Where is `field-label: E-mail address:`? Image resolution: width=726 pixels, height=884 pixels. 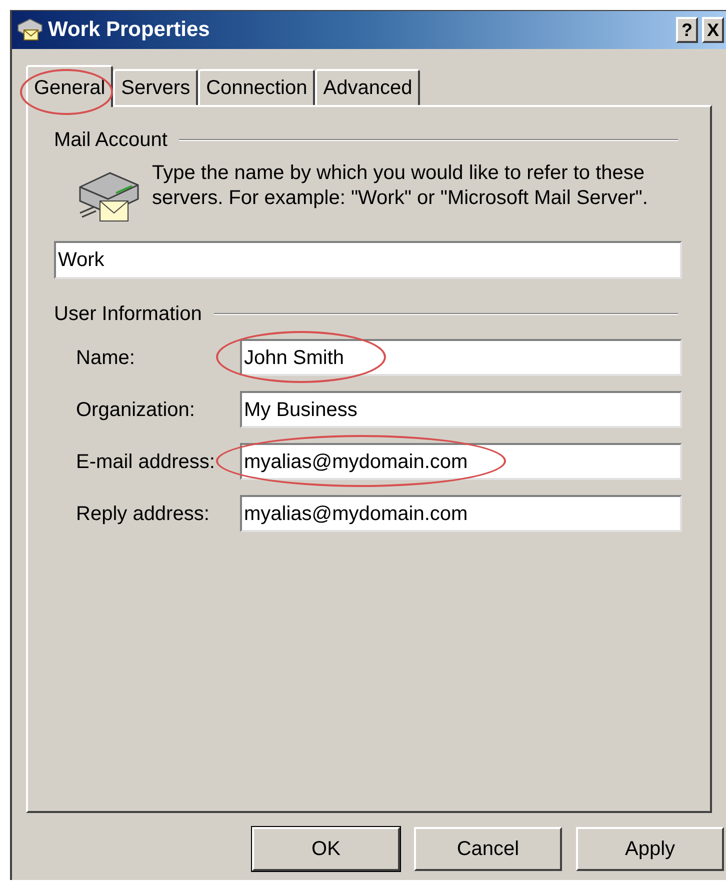 field-label: E-mail address: is located at coordinates (146, 462).